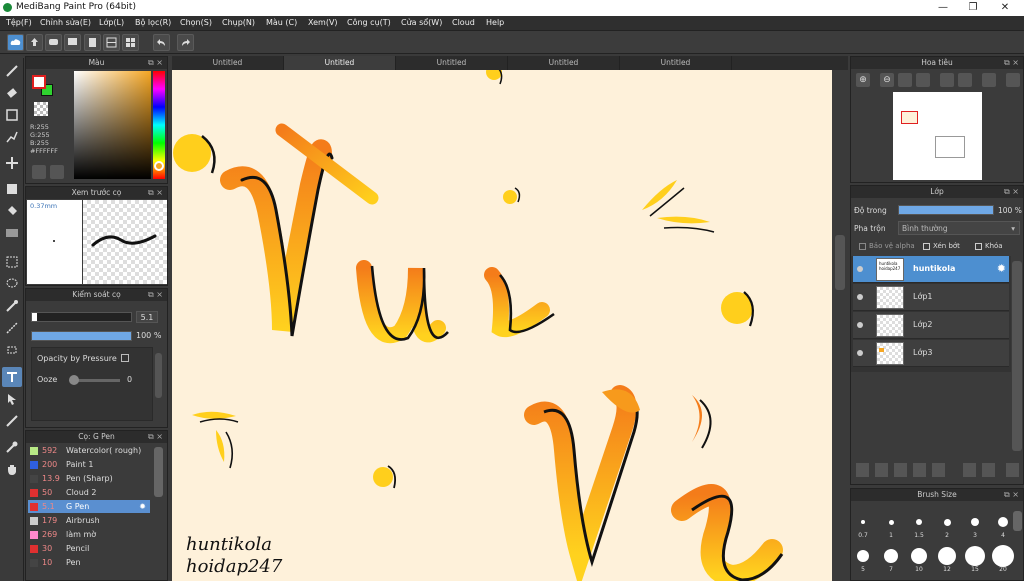 This screenshot has width=1024, height=581. What do you see at coordinates (1017, 521) in the screenshot?
I see `brush-size-scrollbar` at bounding box center [1017, 521].